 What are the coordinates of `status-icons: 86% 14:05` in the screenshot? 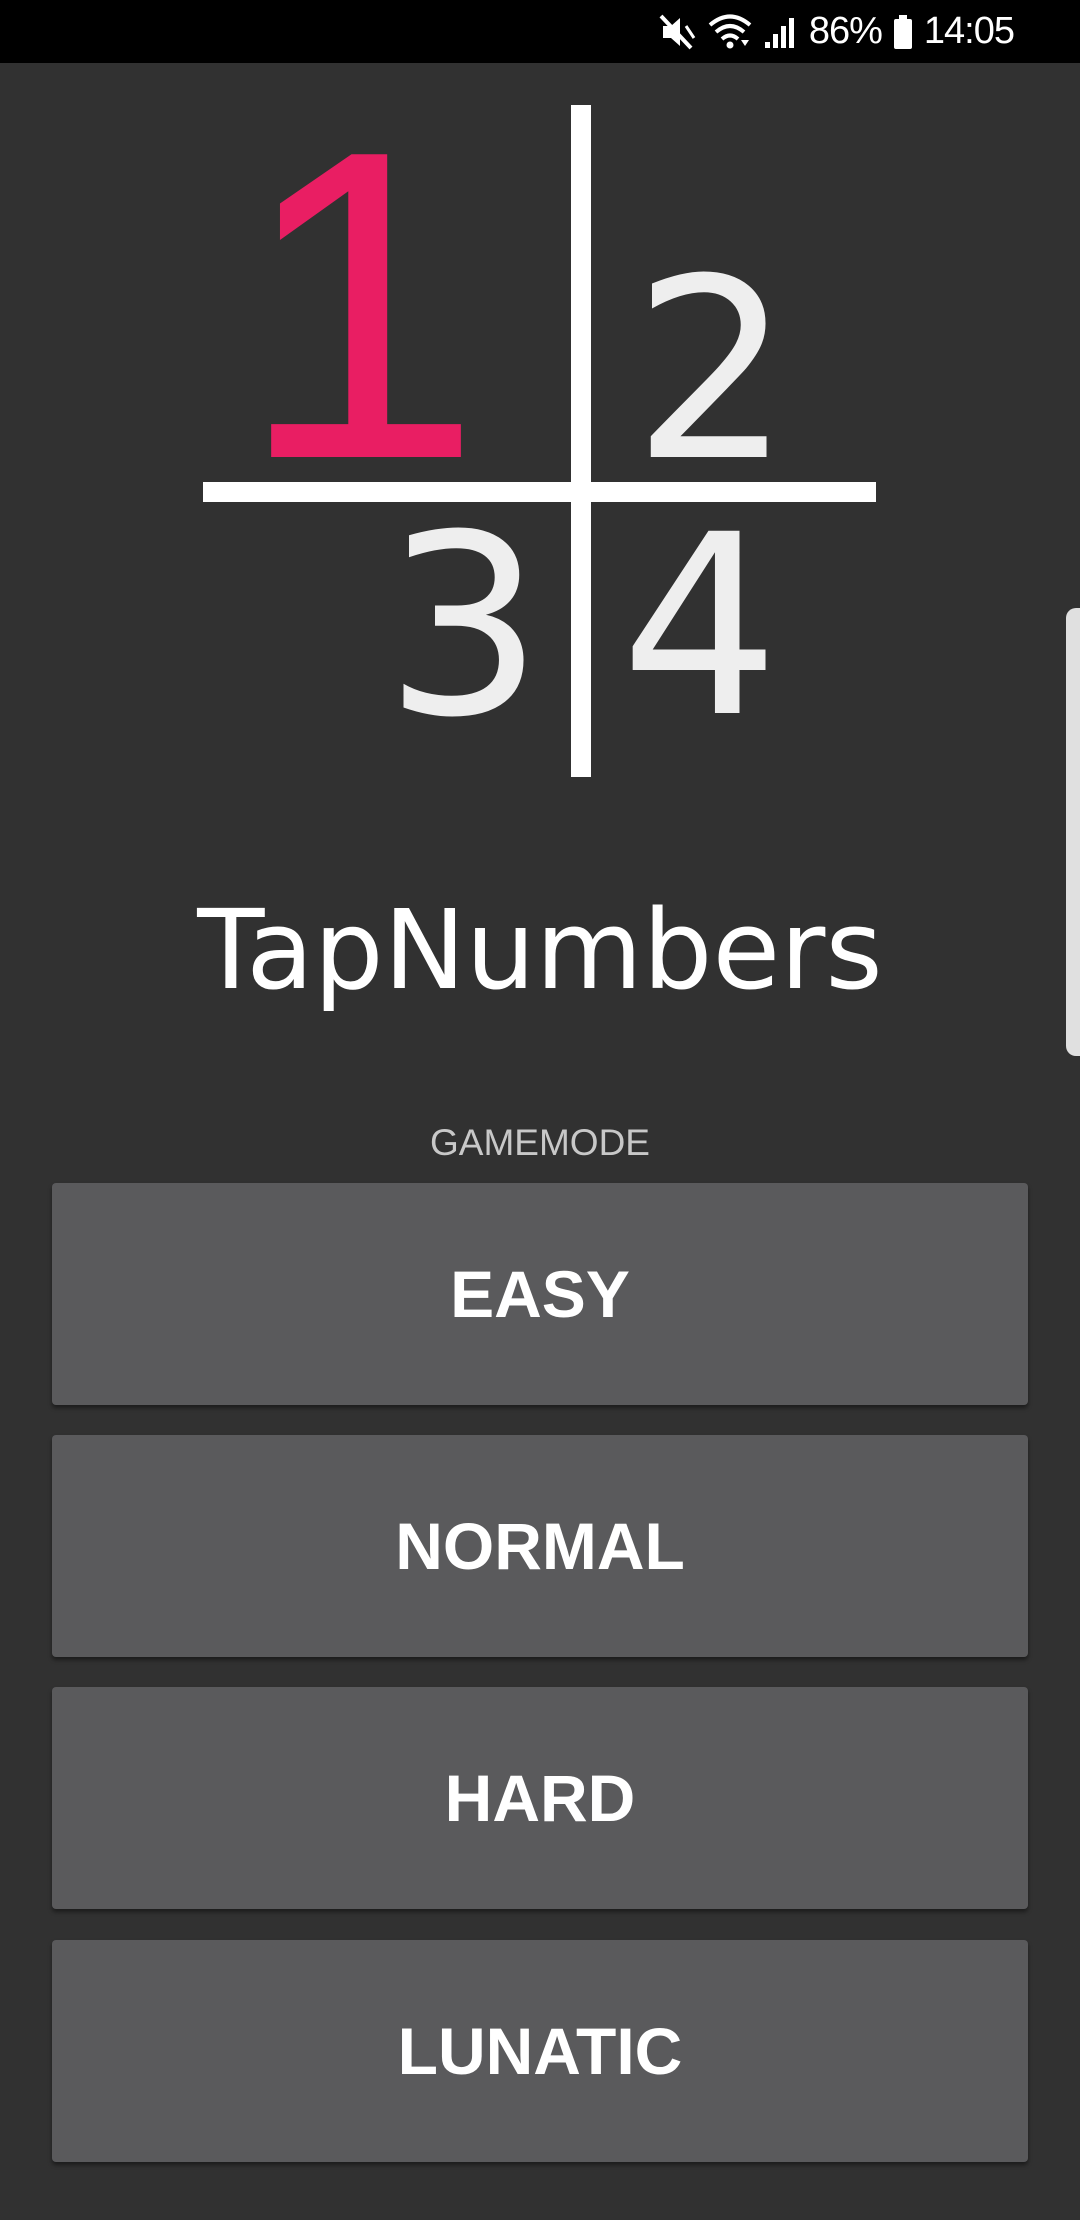 It's located at (836, 31).